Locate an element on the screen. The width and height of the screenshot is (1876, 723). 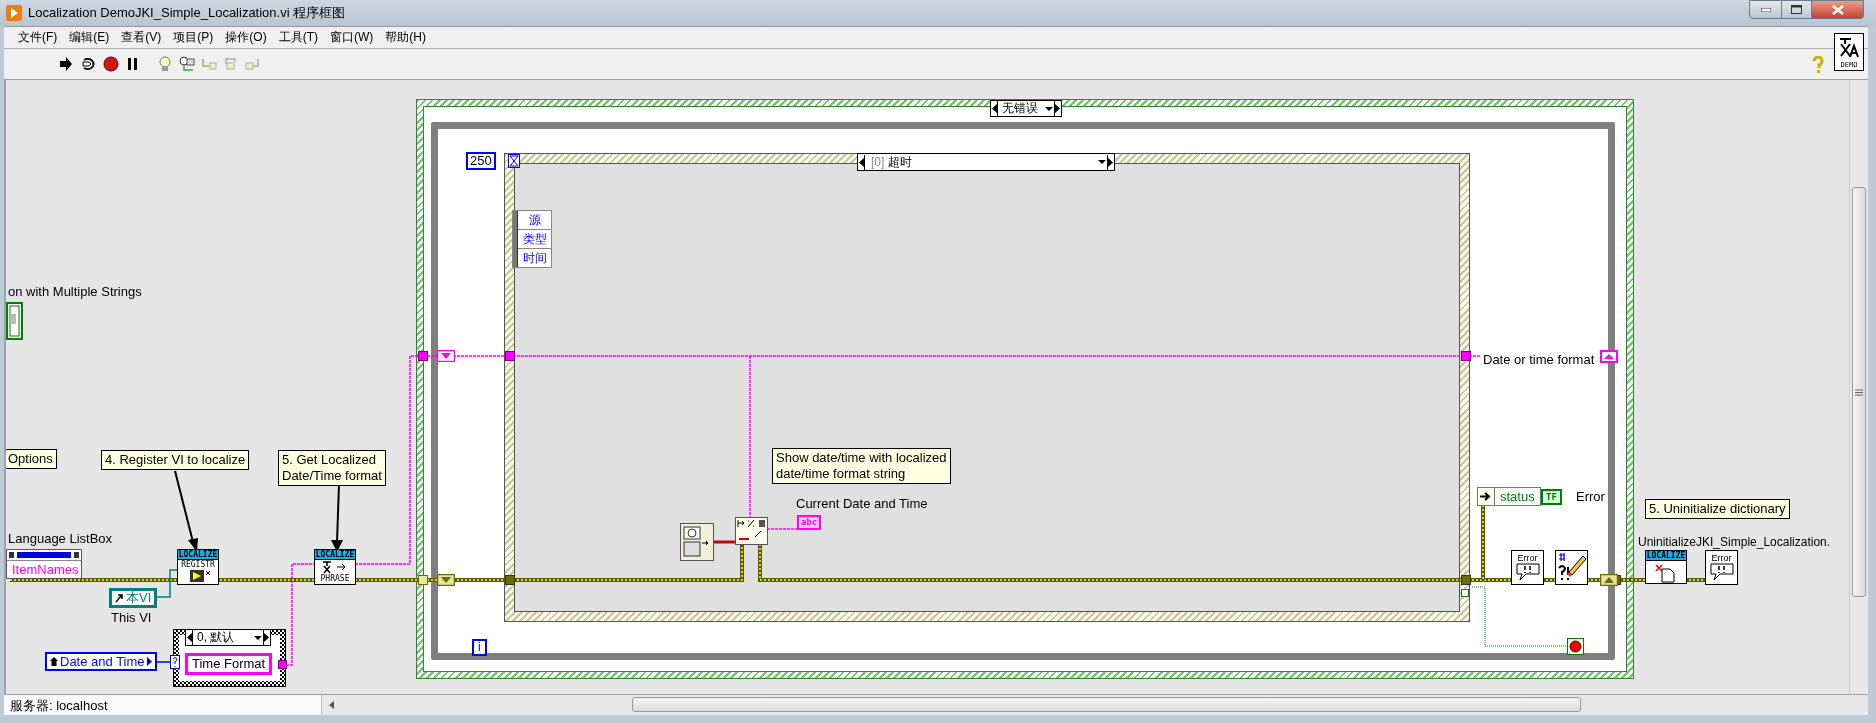
comment-note: Options is located at coordinates (31, 459).